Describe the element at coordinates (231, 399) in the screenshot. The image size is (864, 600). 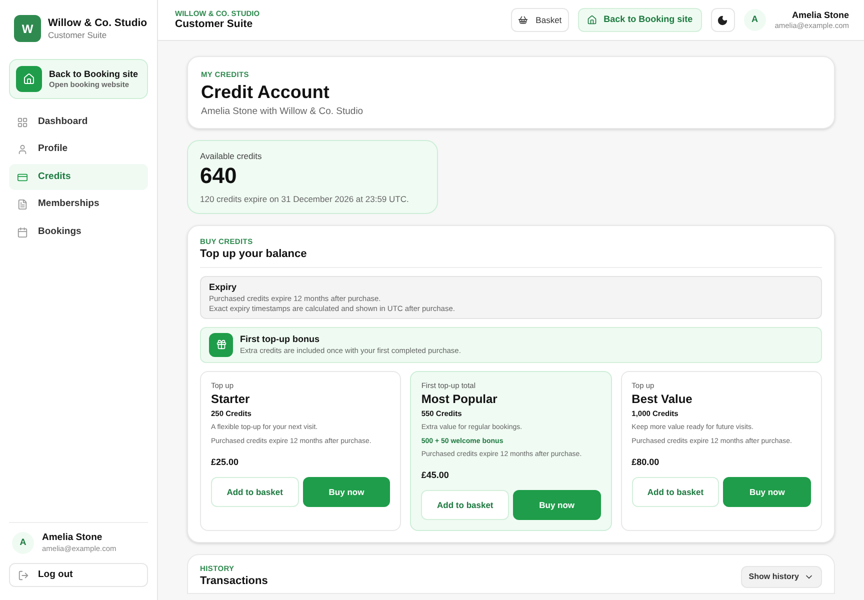
I see `plan-name: Starter` at that location.